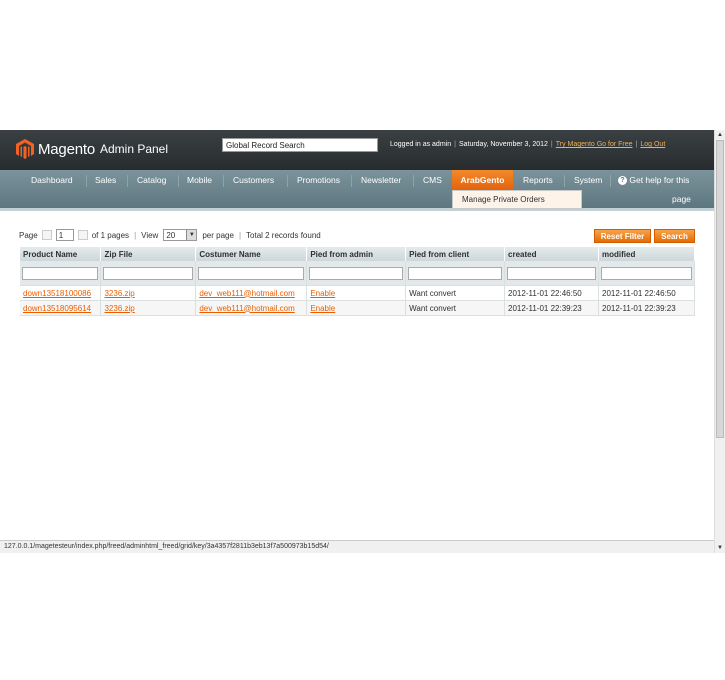 The width and height of the screenshot is (725, 680). I want to click on filter-pied-admin-input, so click(356, 273).